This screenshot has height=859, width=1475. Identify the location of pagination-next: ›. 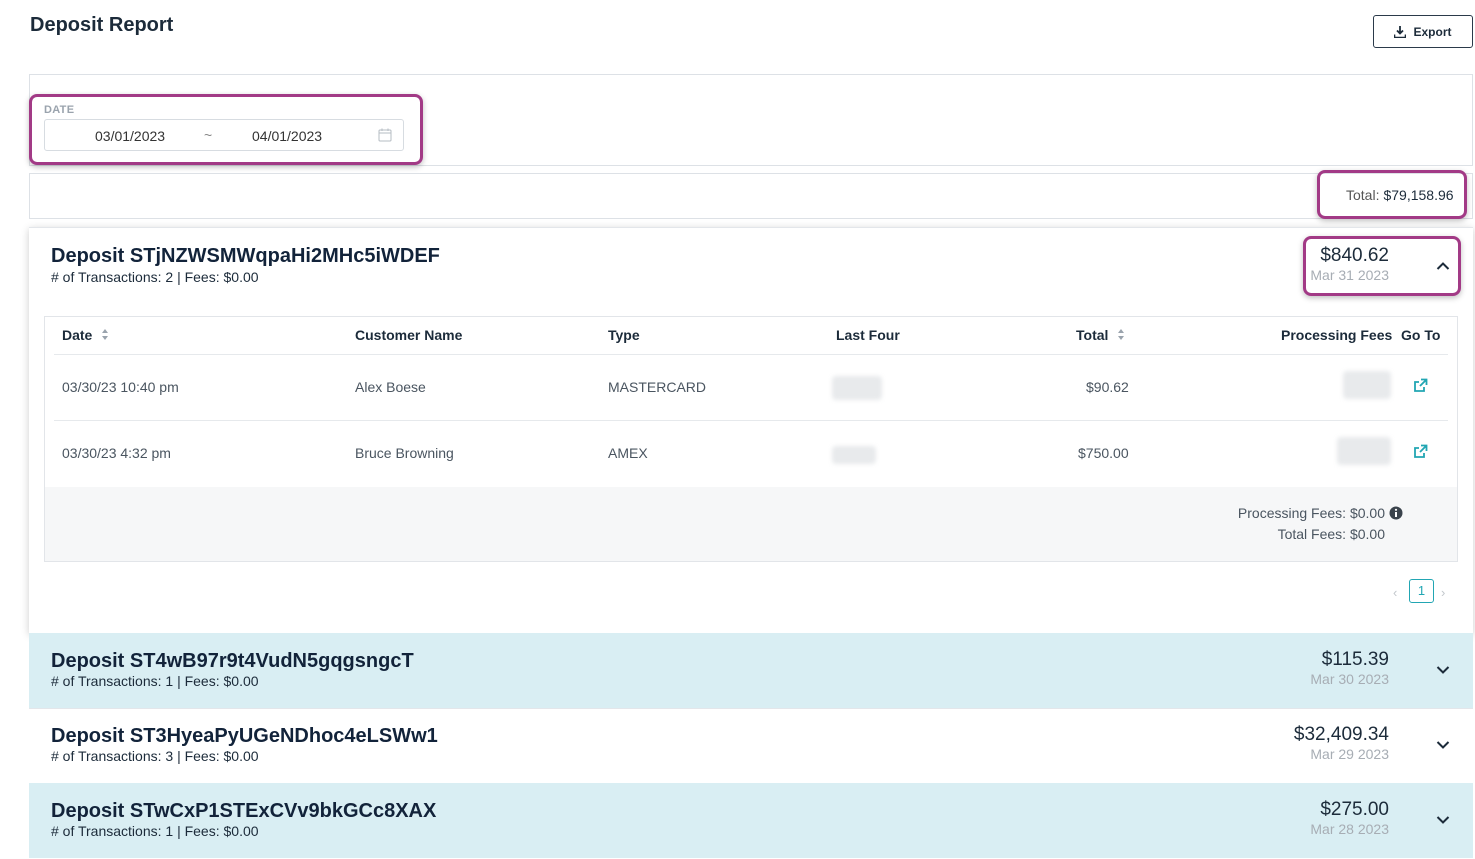
(1443, 592).